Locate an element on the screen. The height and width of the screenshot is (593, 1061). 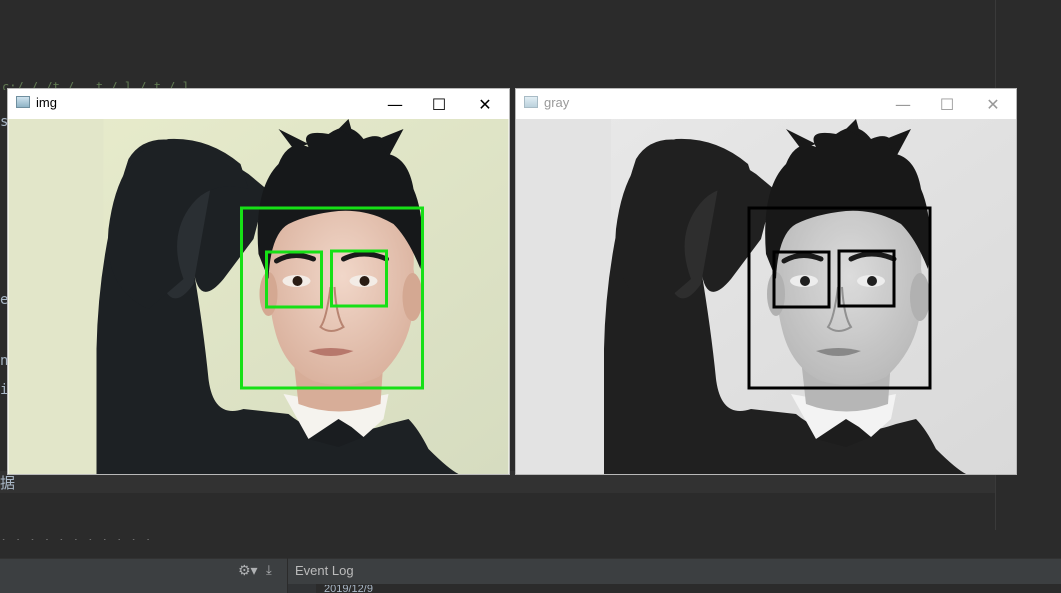
event-log-gutter is located at coordinates (302, 588).